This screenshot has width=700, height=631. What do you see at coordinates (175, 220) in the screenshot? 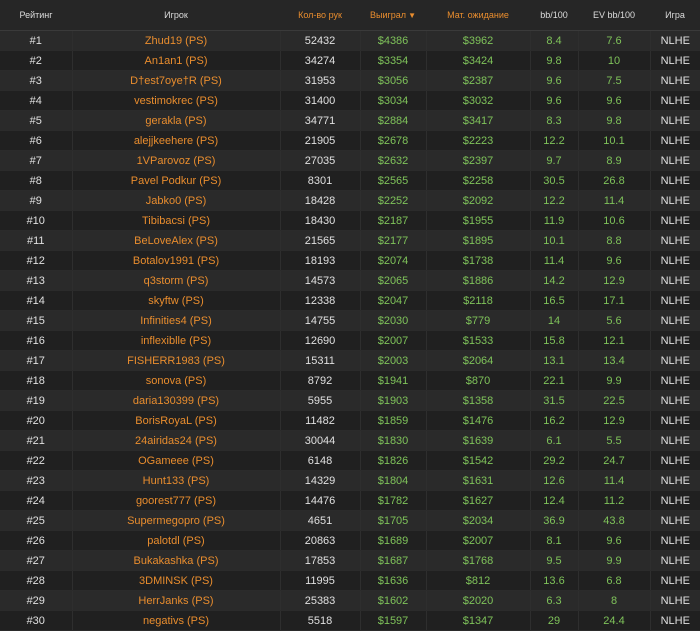
I see `player-name-link: Tibibacsi (PS)` at bounding box center [175, 220].